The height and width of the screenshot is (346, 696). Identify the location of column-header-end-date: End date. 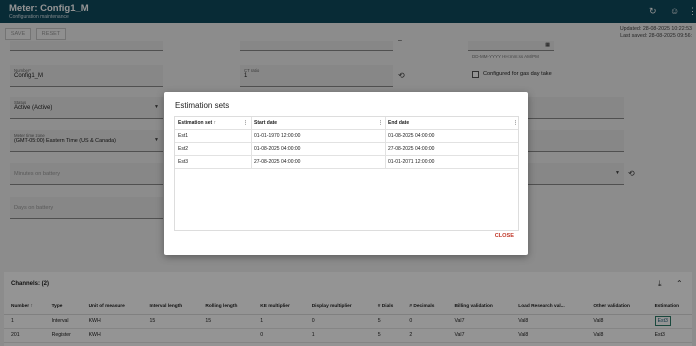
(398, 123).